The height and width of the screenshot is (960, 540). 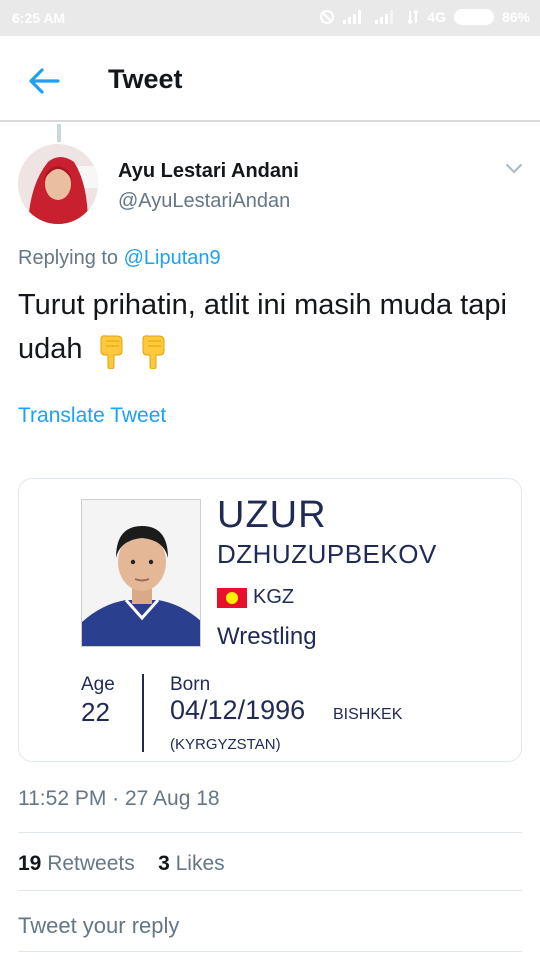 I want to click on athlete-first-name: UZUR, so click(x=272, y=515).